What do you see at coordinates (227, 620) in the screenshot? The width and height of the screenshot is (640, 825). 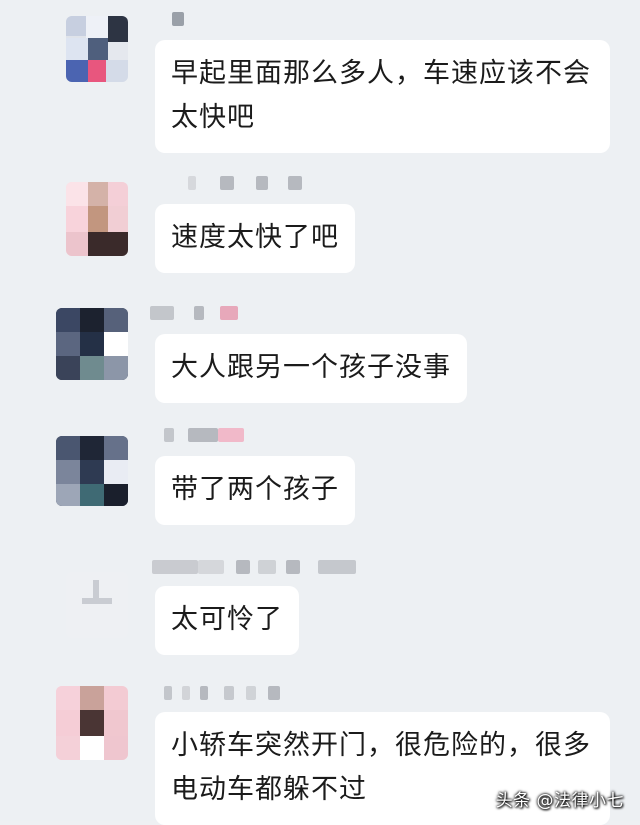 I see `message-bubble: 太可怜了` at bounding box center [227, 620].